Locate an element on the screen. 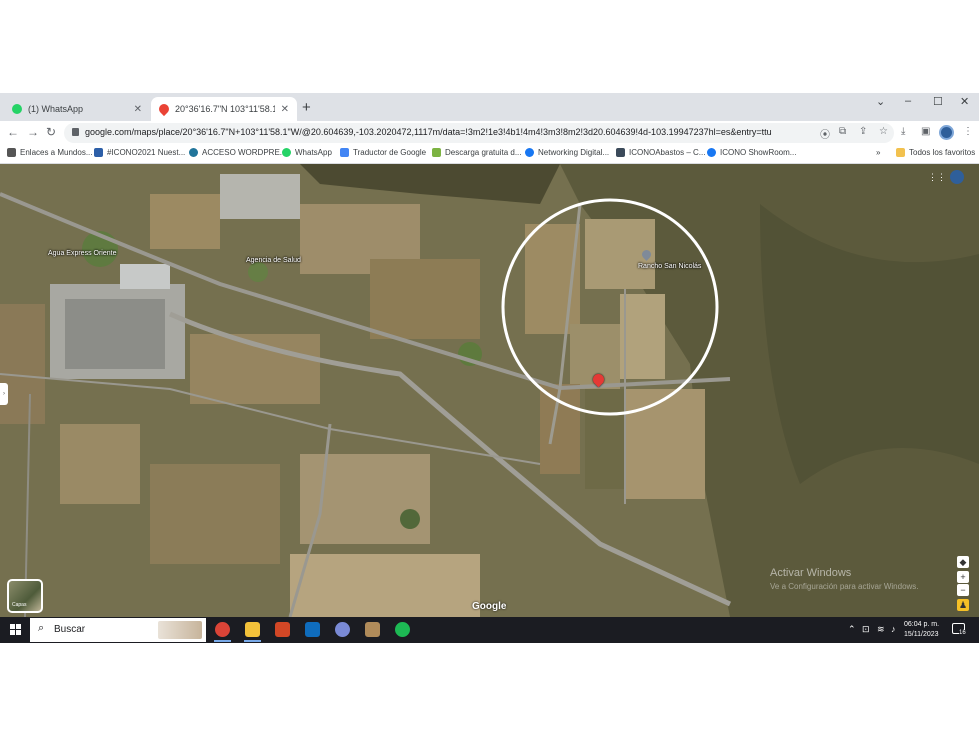 This screenshot has height=734, width=979. windows-start-icon is located at coordinates (16, 630).